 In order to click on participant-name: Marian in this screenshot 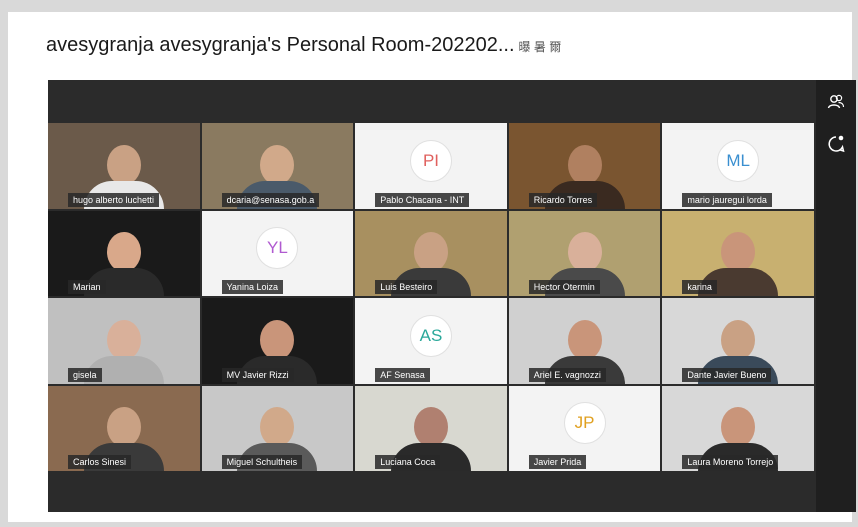, I will do `click(87, 287)`.